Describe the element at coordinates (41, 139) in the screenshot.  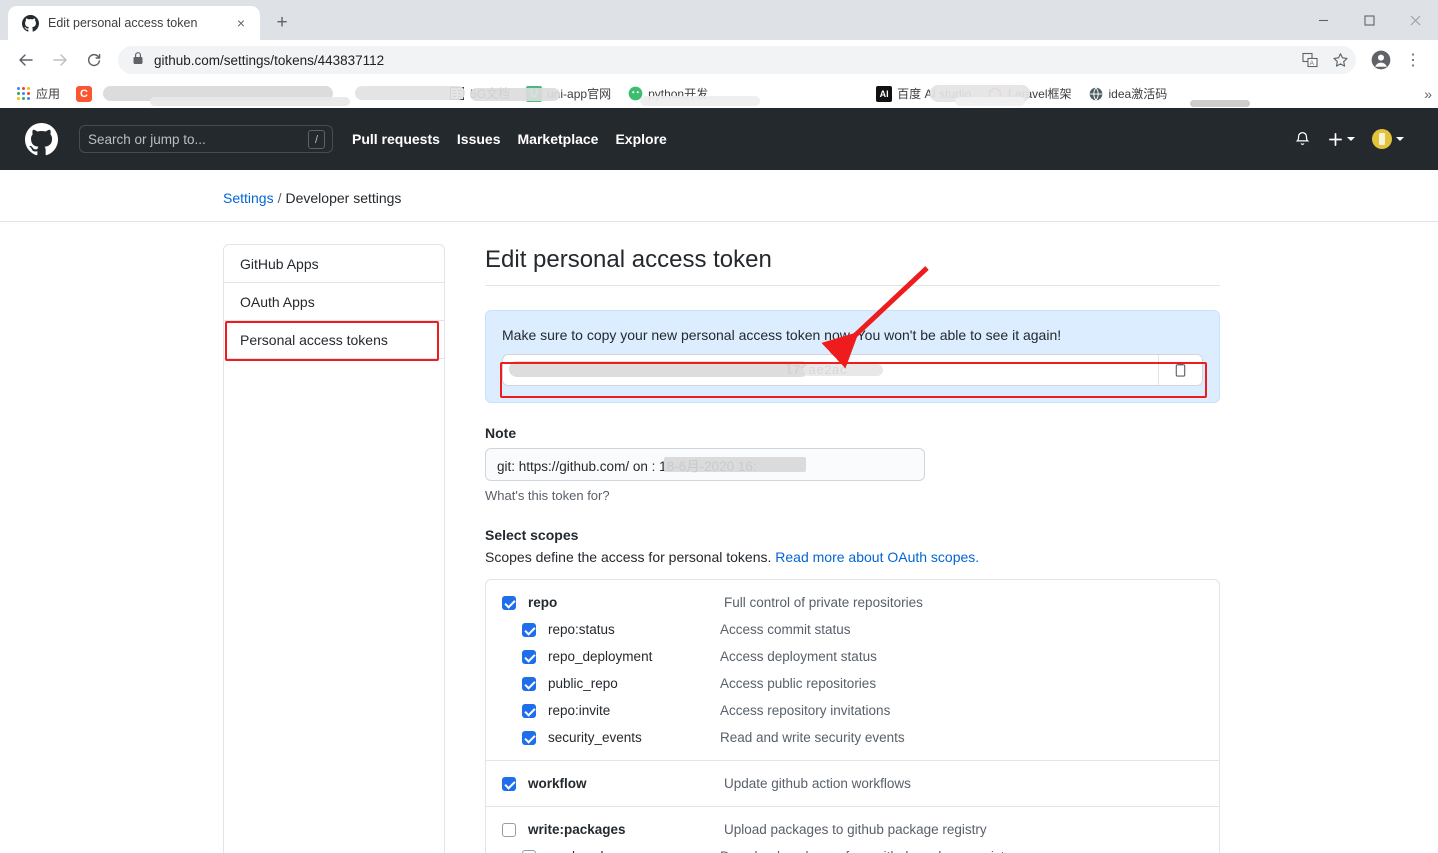
I see `github-mark-icon` at that location.